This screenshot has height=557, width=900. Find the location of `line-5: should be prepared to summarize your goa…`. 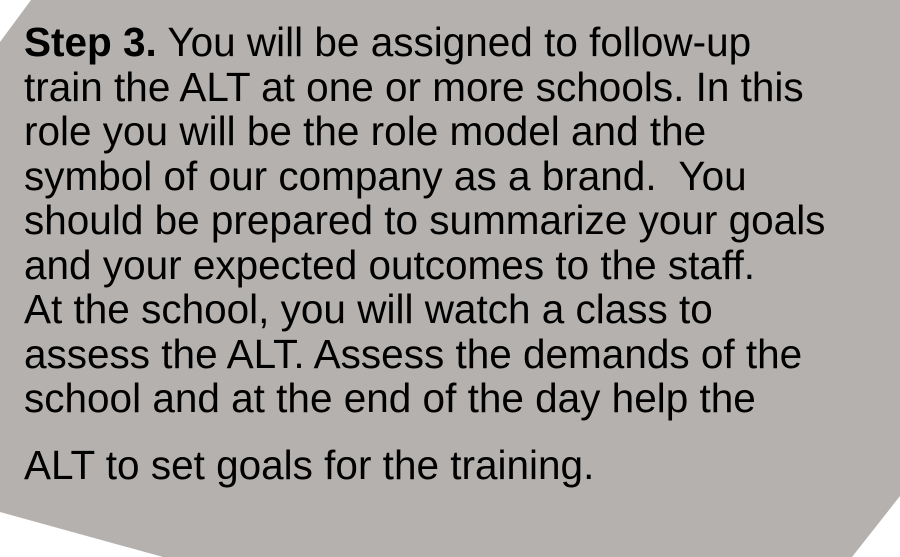

line-5: should be prepared to summarize your goa… is located at coordinates (425, 220).